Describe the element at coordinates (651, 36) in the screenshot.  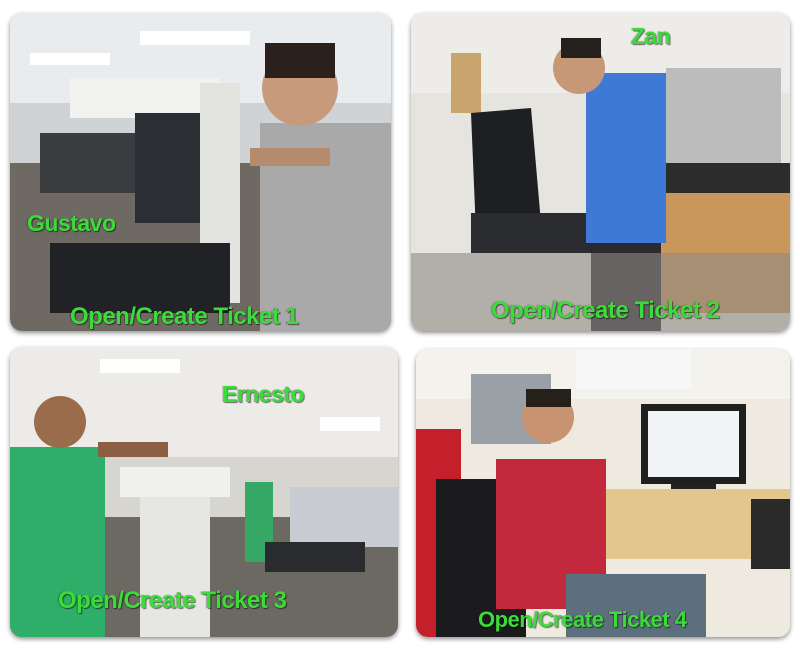
I see `person-name: Zan` at that location.